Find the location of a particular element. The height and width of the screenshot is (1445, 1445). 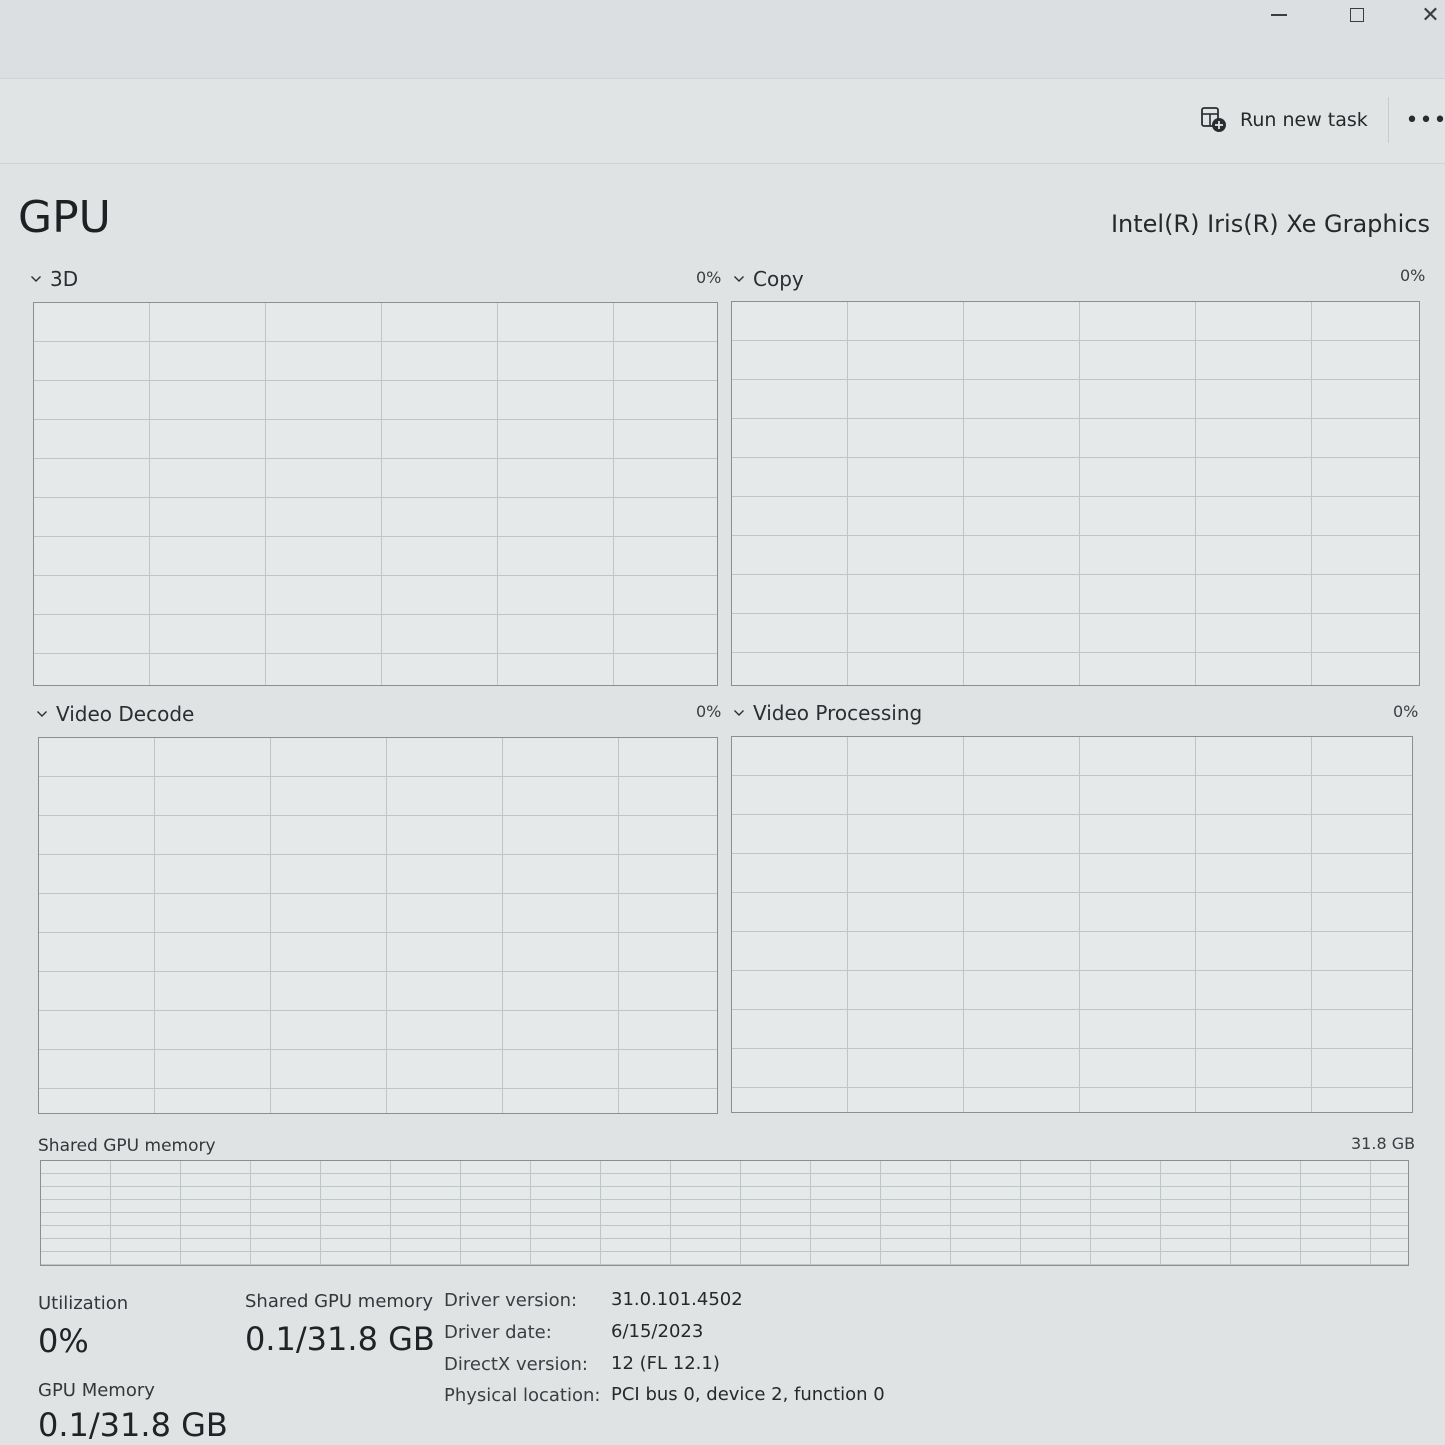

utilization-label: Utilization is located at coordinates (83, 1303).